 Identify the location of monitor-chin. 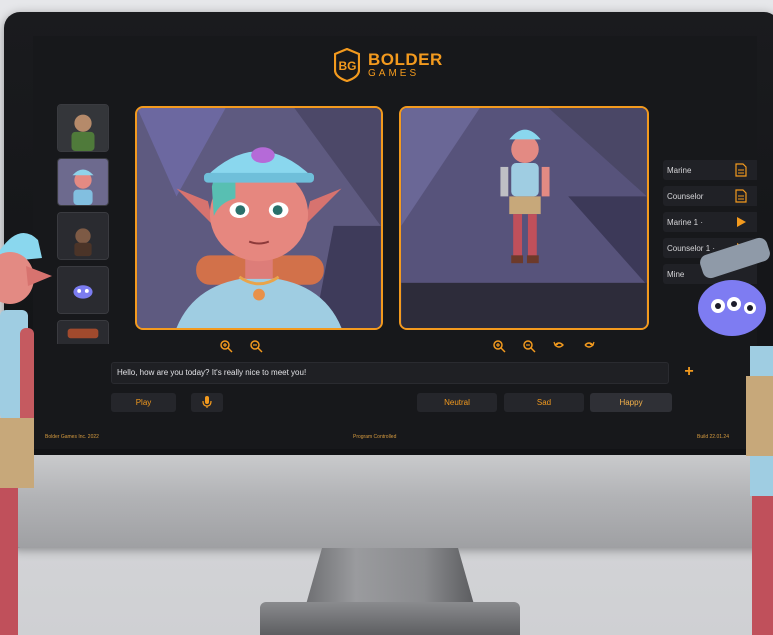
(388, 501).